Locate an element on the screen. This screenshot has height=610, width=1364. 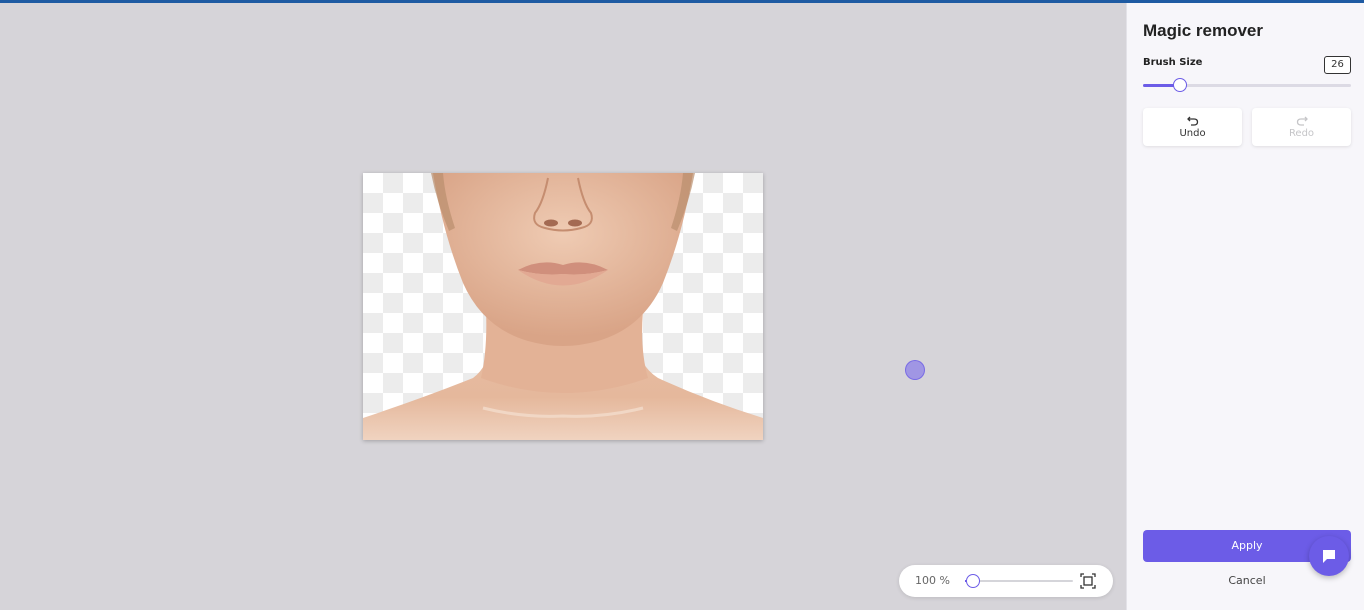
image-canvas is located at coordinates (563, 306).